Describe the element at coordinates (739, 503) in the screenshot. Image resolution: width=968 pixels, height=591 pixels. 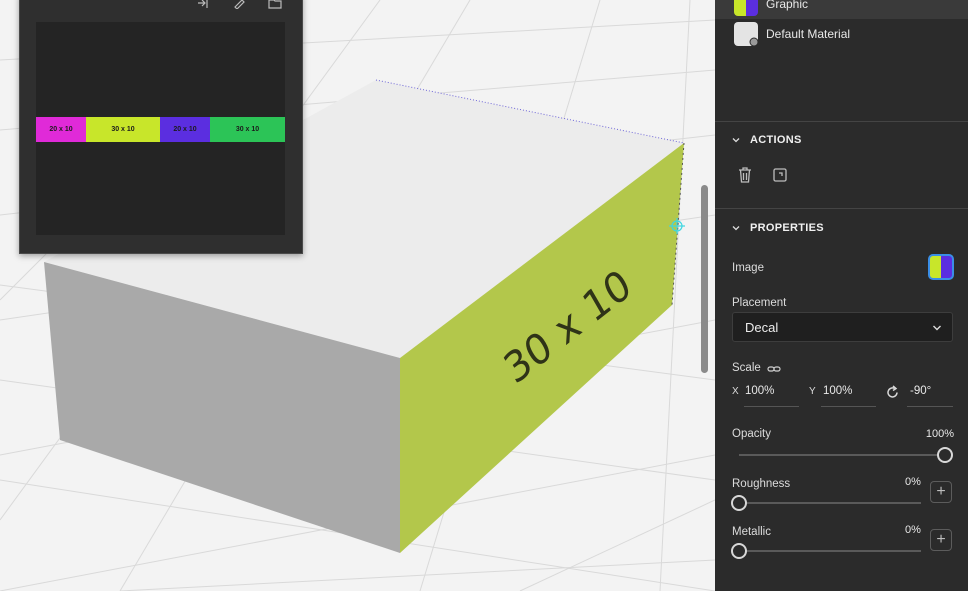
I see `roughness-slider-thumb` at that location.